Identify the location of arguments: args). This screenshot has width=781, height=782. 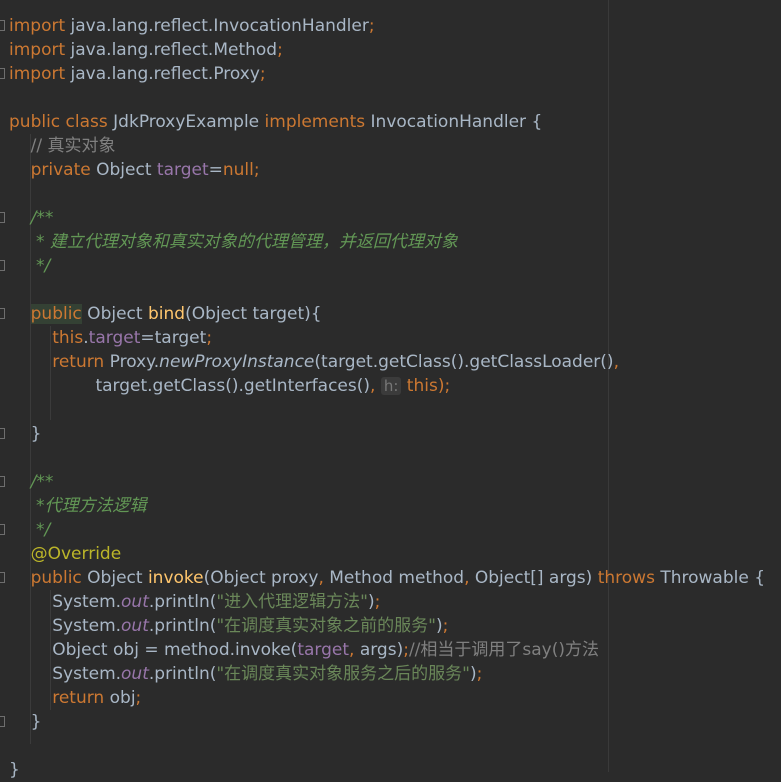
(379, 650).